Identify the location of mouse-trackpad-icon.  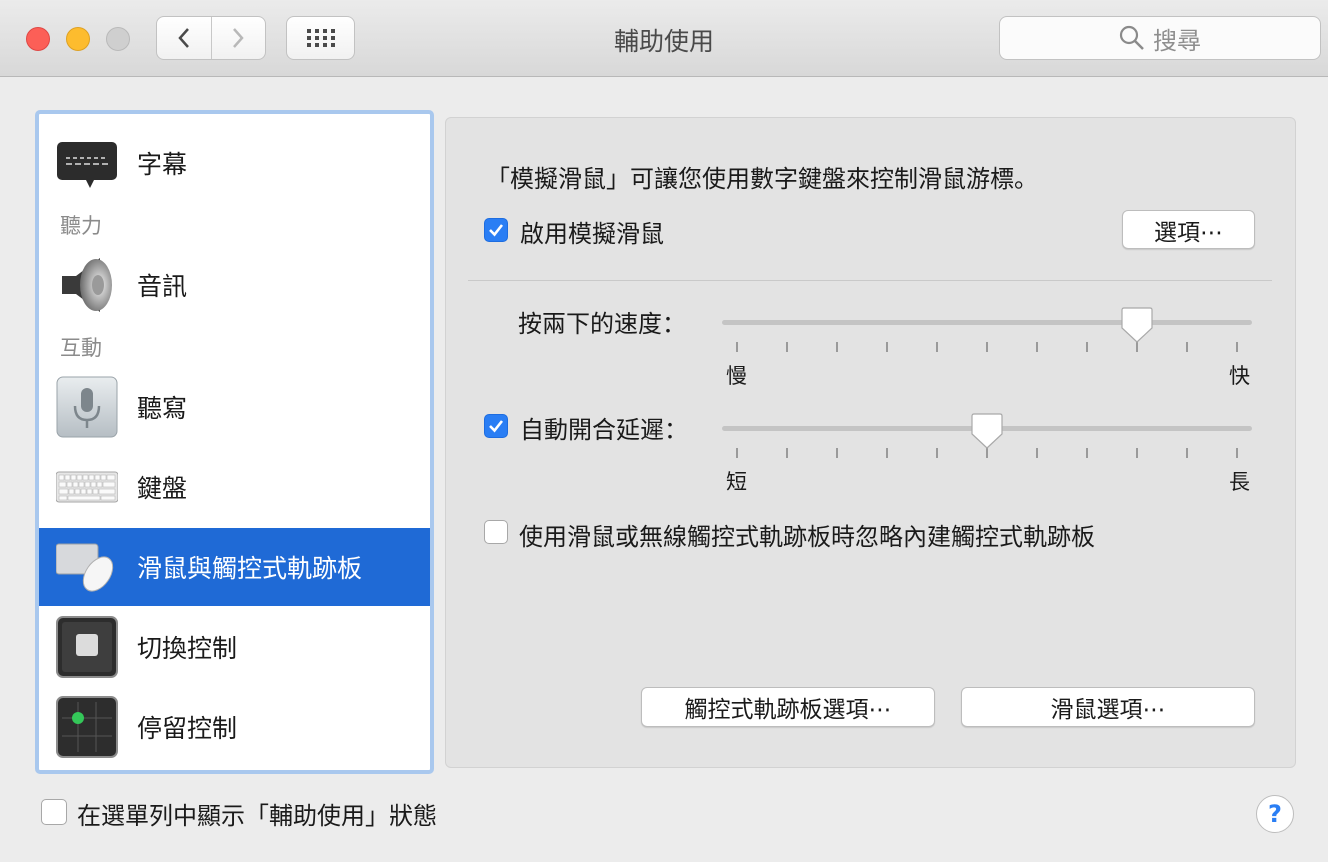
(85, 567).